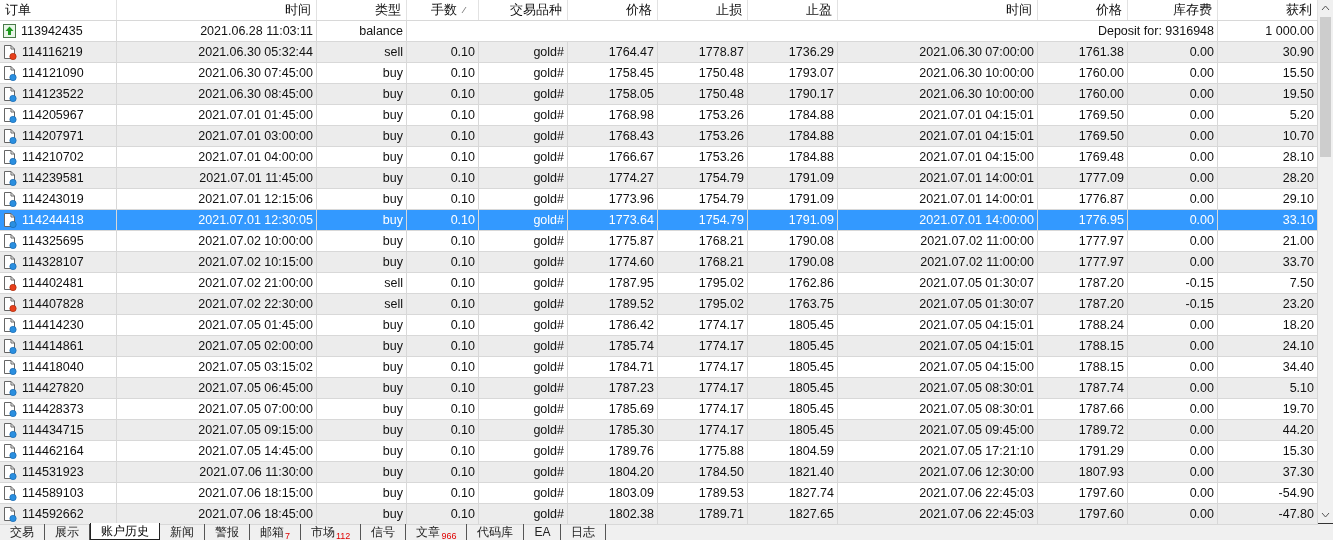 This screenshot has height=540, width=1333. Describe the element at coordinates (53, 304) in the screenshot. I see `table-cell: 114407828` at that location.